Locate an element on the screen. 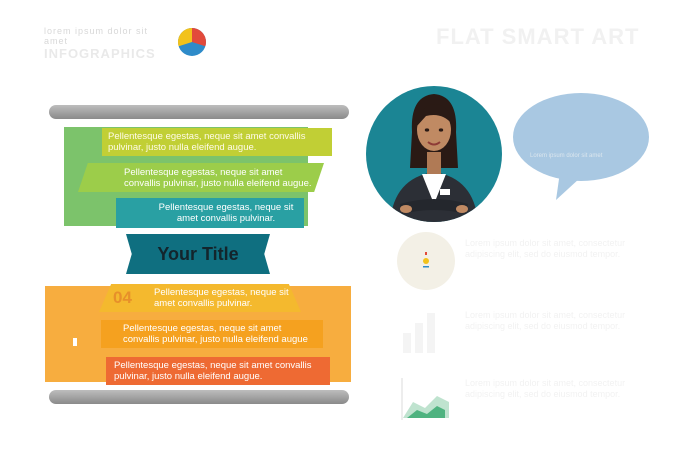  funnel-bottom-bar is located at coordinates (199, 397).